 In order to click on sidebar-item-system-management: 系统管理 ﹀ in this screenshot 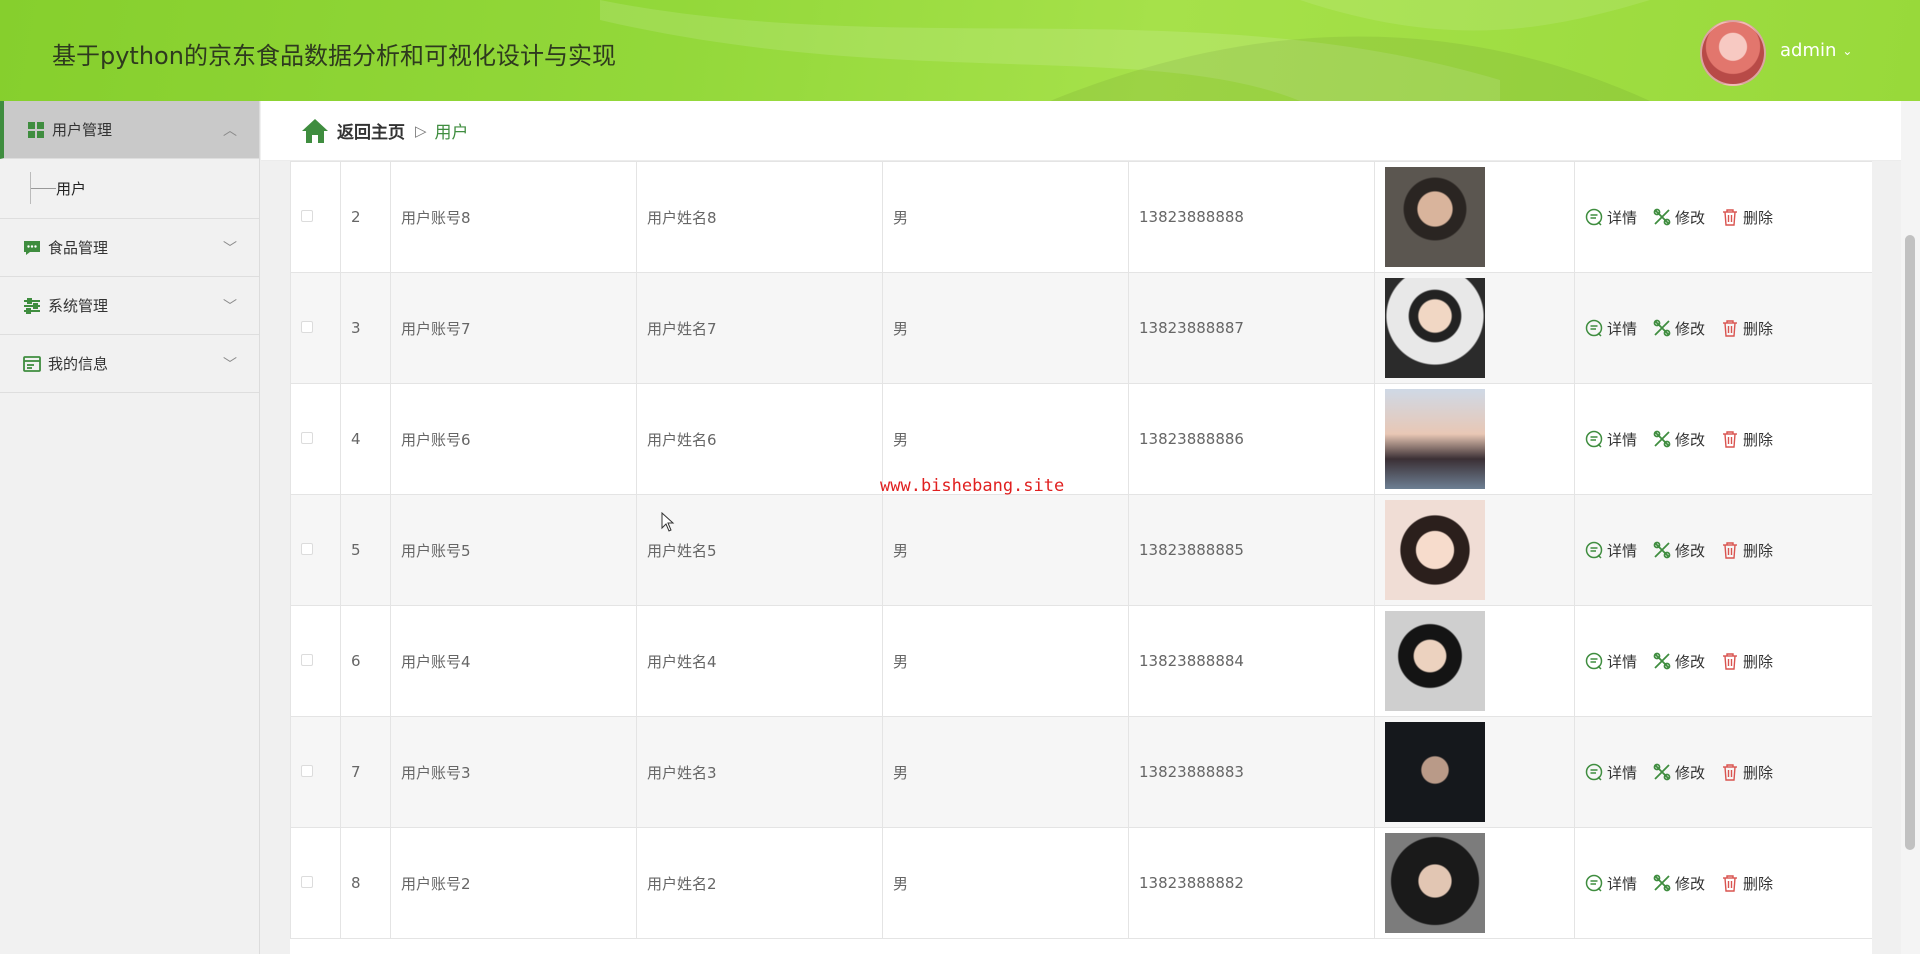, I will do `click(129, 306)`.